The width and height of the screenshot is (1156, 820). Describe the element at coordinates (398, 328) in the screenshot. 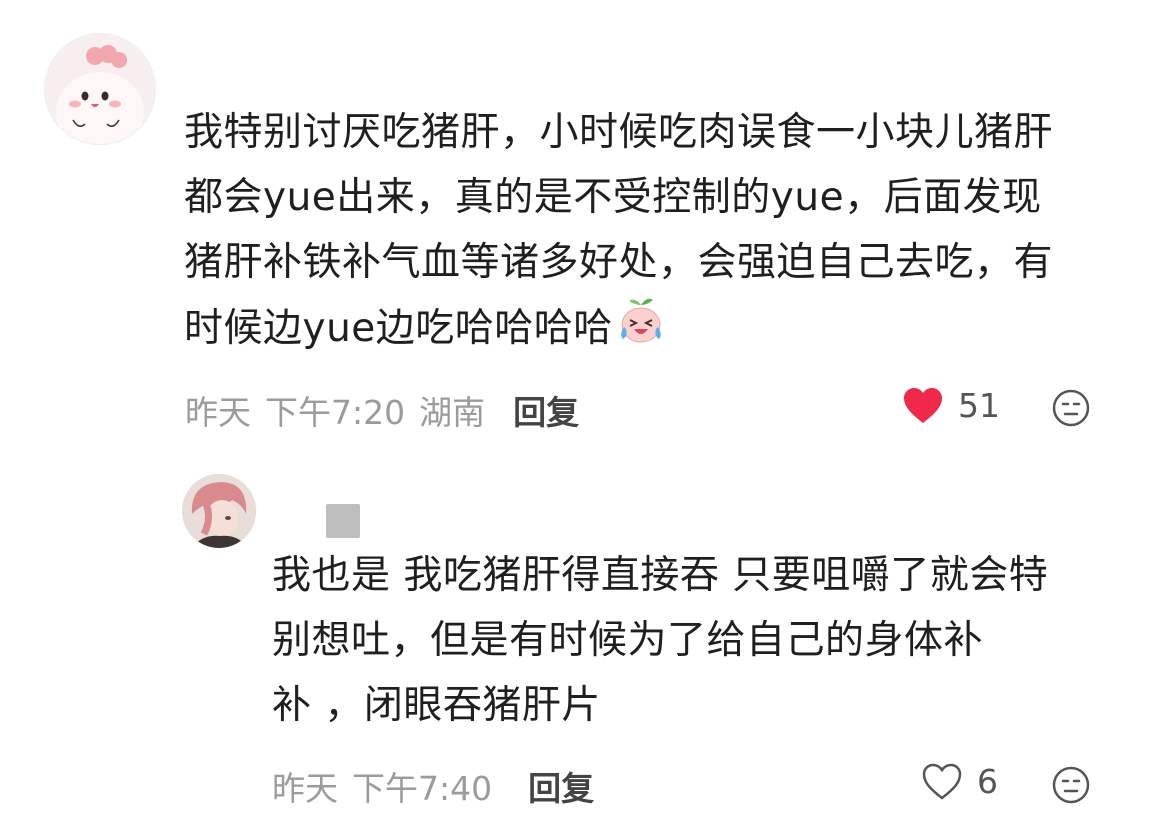

I see `comment-line: 时候边yue边吃哈哈哈哈` at that location.